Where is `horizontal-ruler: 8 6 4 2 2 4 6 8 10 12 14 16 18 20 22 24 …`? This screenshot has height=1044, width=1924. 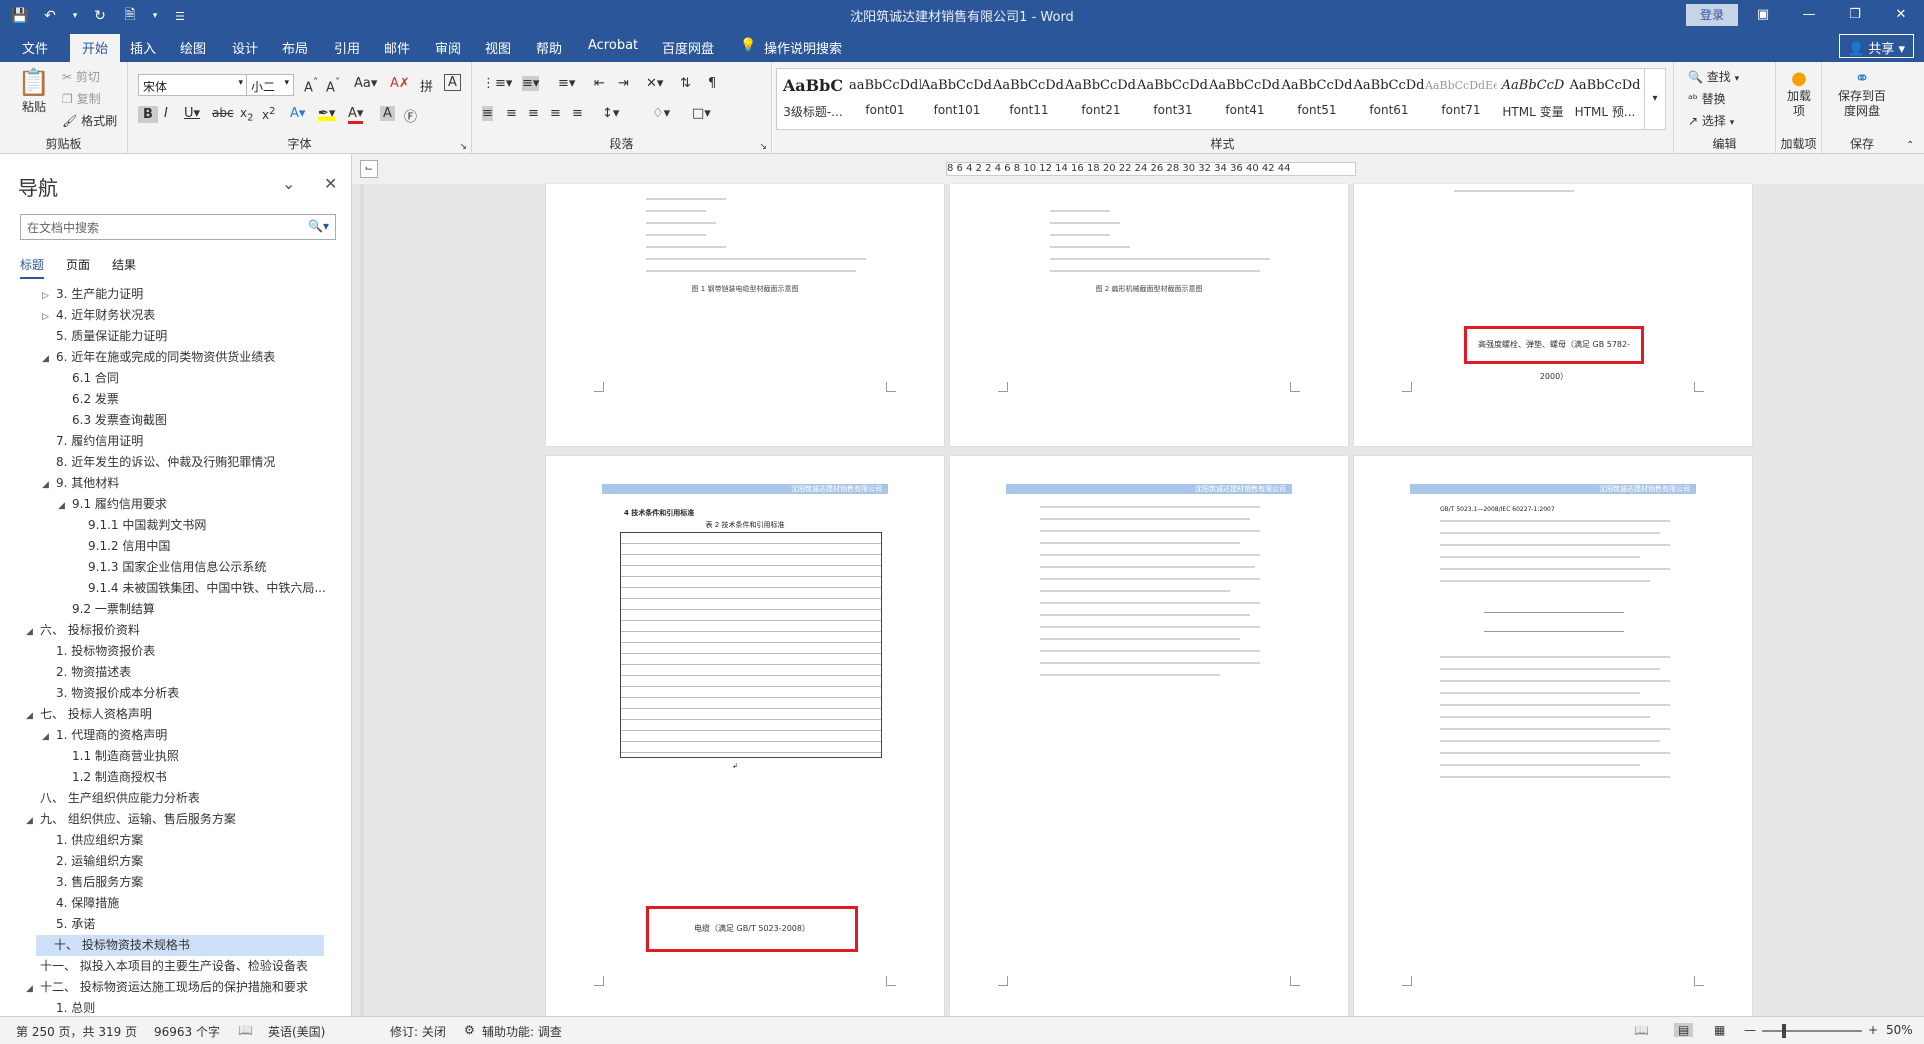
horizontal-ruler: 8 6 4 2 2 4 6 8 10 12 14 16 18 20 22 24 … is located at coordinates (1151, 169).